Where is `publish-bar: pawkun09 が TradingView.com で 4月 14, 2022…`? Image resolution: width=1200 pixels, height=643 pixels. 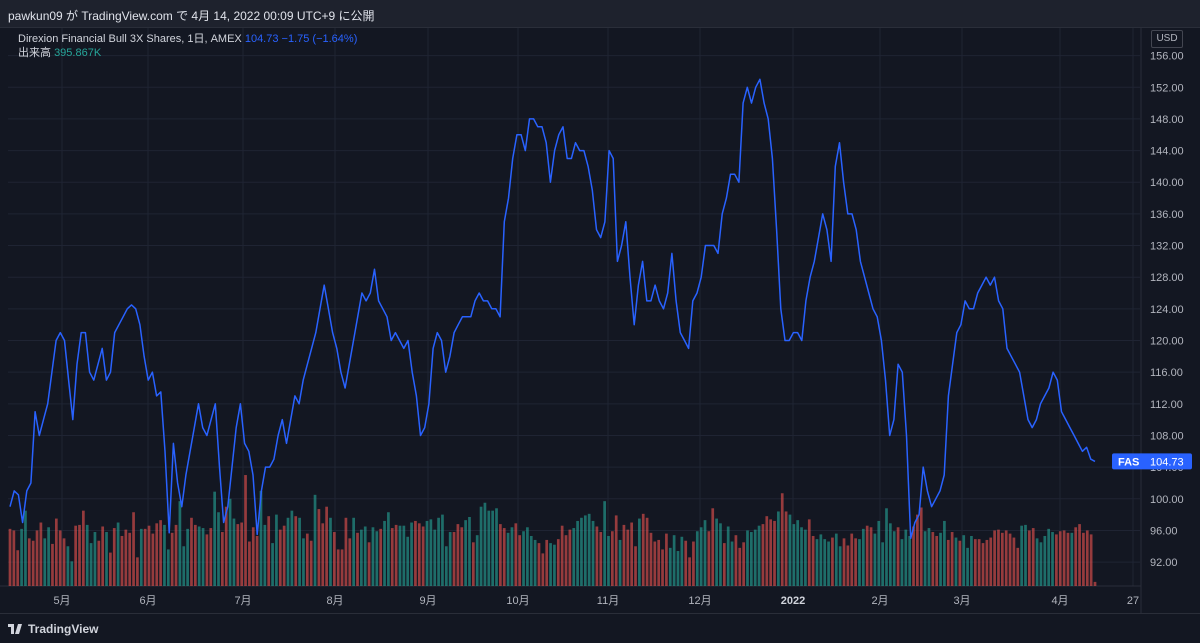
publish-bar: pawkun09 が TradingView.com で 4月 14, 2022… is located at coordinates (600, 14).